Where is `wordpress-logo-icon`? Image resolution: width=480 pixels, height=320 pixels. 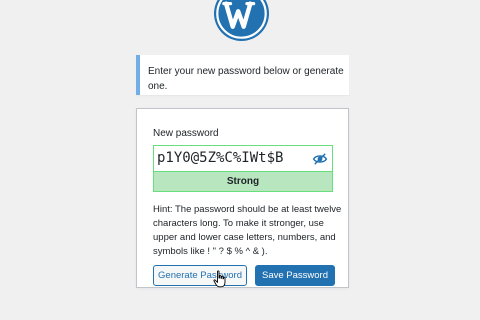
wordpress-logo-icon is located at coordinates (241, 20).